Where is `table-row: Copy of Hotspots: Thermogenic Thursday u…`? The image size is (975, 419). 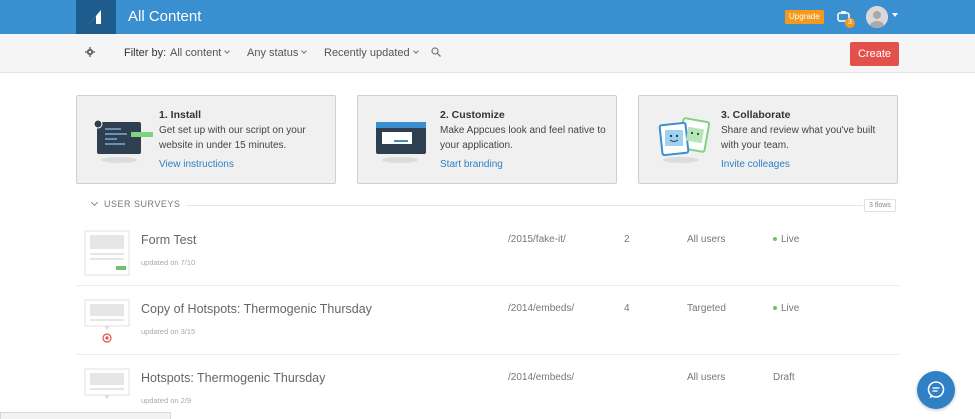
table-row: Copy of Hotspots: Thermogenic Thursday u… is located at coordinates (487, 321).